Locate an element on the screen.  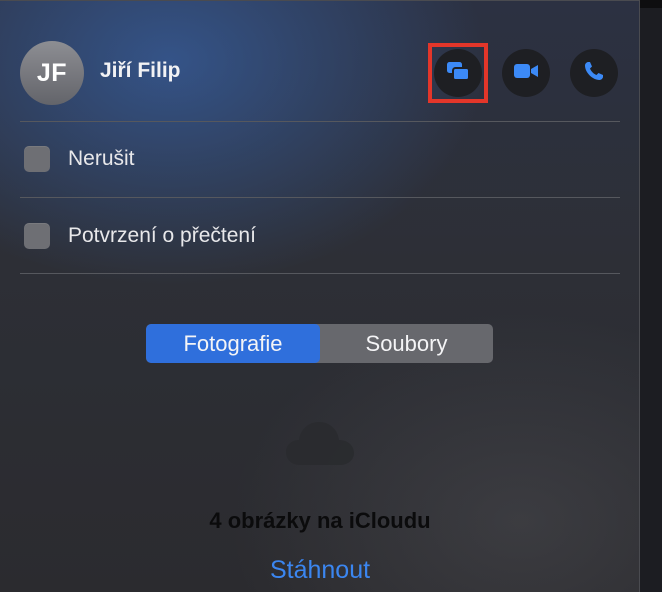
tab-photos: Fotografie is located at coordinates (233, 343).